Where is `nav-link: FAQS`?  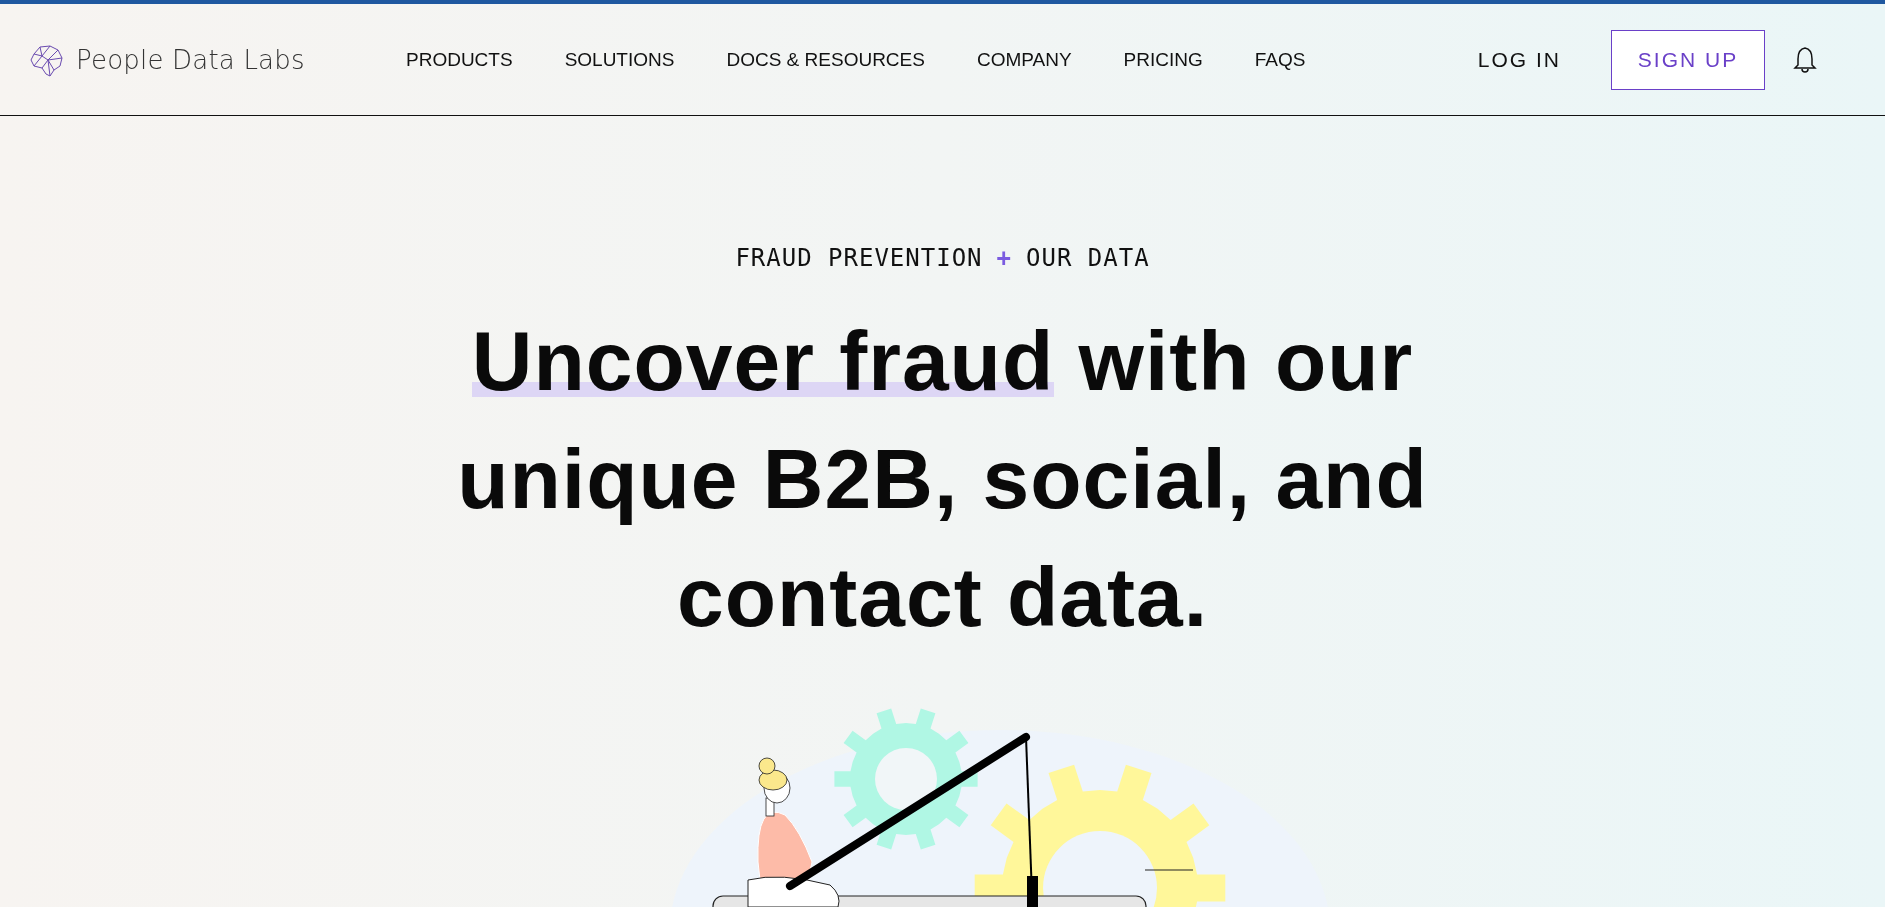 nav-link: FAQS is located at coordinates (1280, 59).